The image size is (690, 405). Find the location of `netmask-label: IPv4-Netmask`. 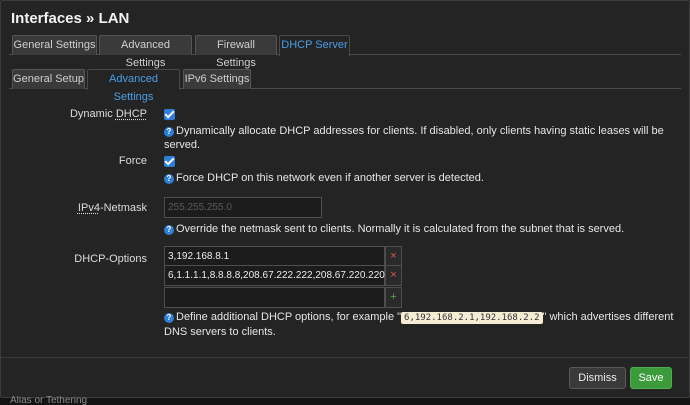

netmask-label: IPv4-Netmask is located at coordinates (112, 208).